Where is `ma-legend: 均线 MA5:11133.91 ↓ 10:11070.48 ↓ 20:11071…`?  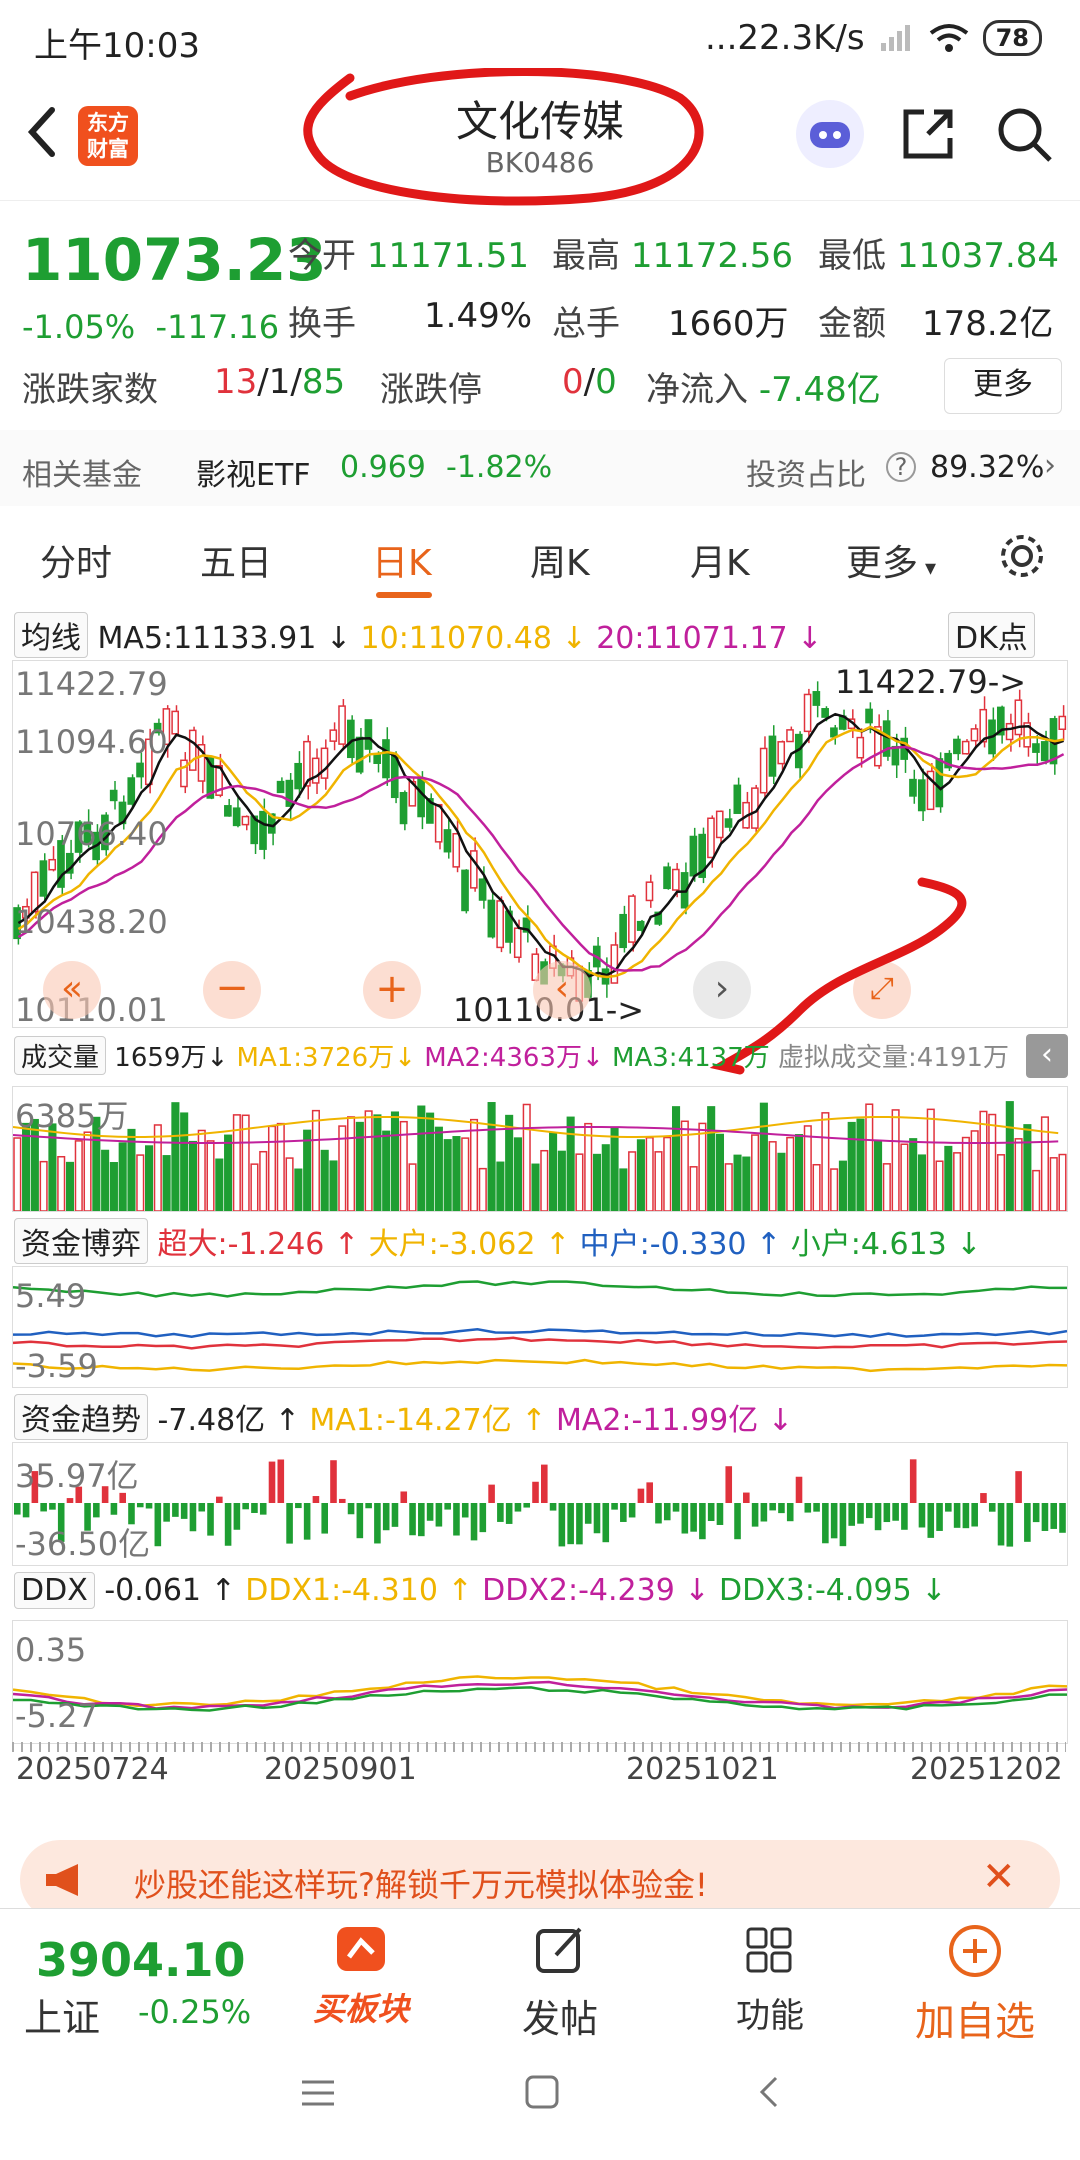 ma-legend: 均线 MA5:11133.91 ↓ 10:11070.48 ↓ 20:11071… is located at coordinates (418, 635).